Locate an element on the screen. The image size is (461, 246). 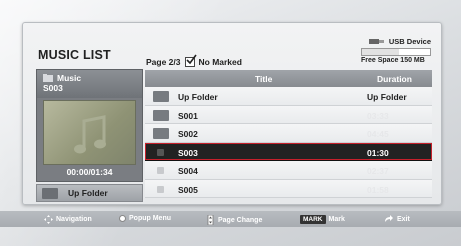
up-folder-button: Up Folder is located at coordinates (89, 193).